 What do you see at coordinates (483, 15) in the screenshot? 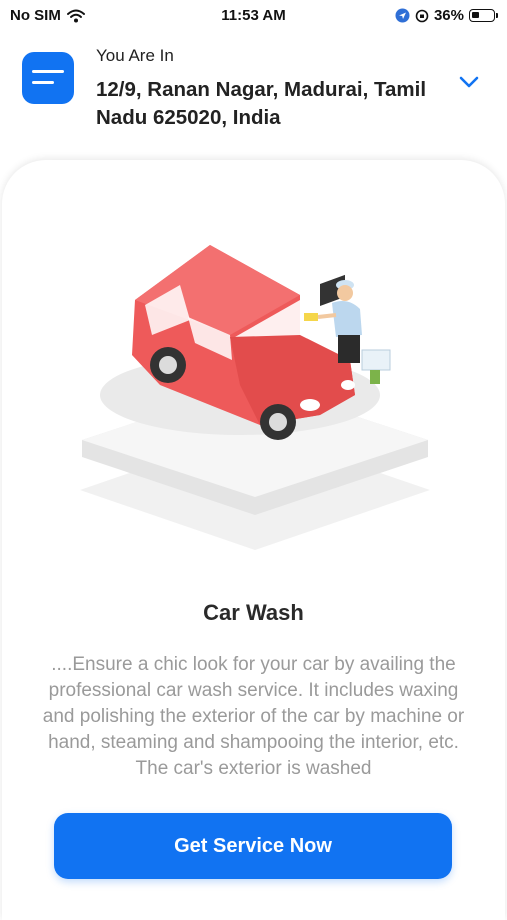
I see `battery-icon` at bounding box center [483, 15].